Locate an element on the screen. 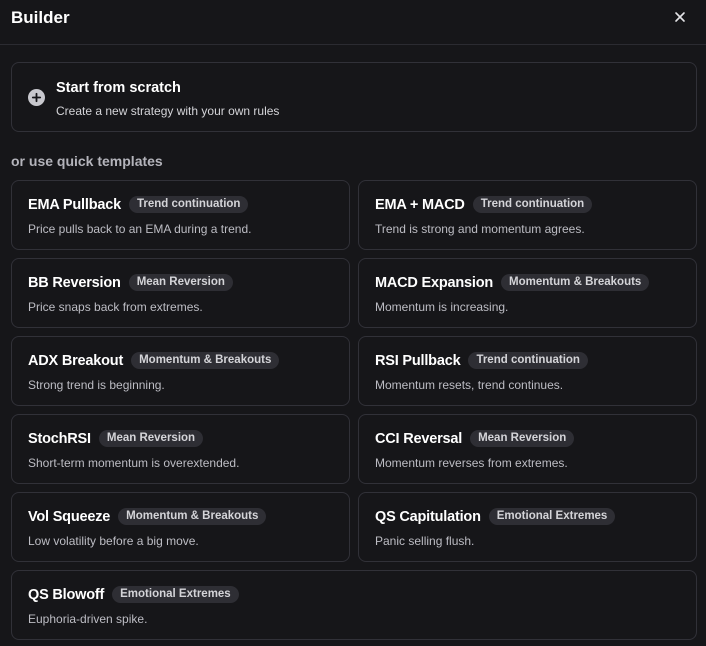 The height and width of the screenshot is (646, 706). template-description: Momentum resets, trend continues. is located at coordinates (469, 385).